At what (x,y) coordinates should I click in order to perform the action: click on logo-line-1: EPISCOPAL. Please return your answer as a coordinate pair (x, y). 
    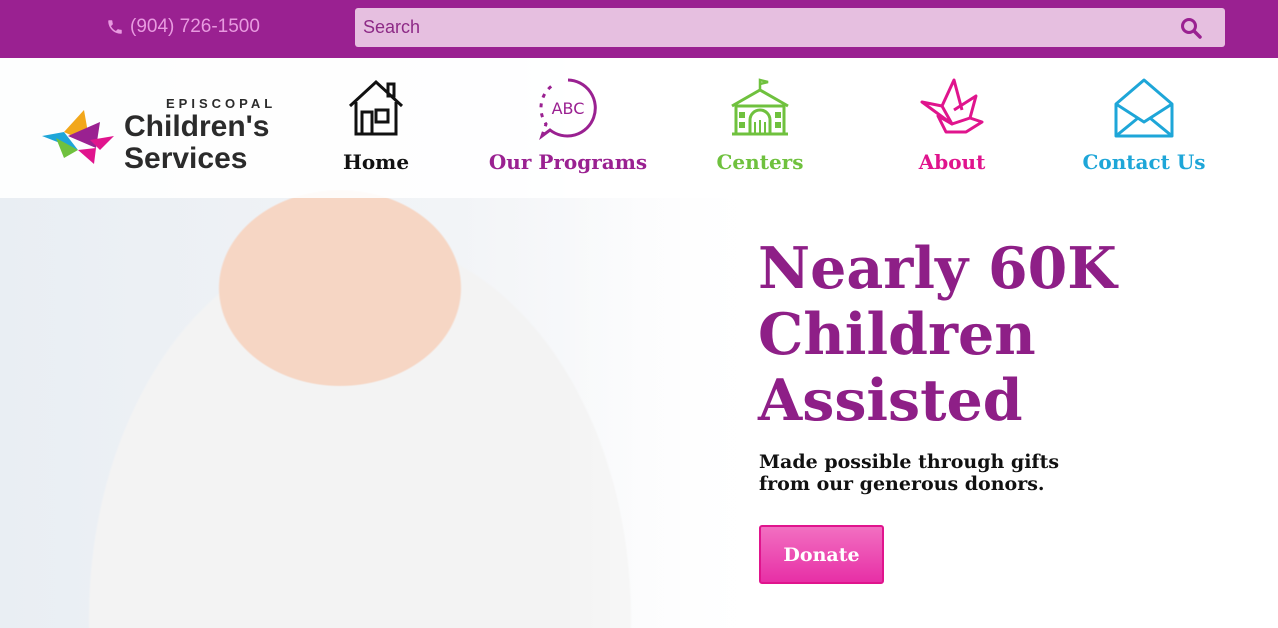
    Looking at the image, I should click on (221, 103).